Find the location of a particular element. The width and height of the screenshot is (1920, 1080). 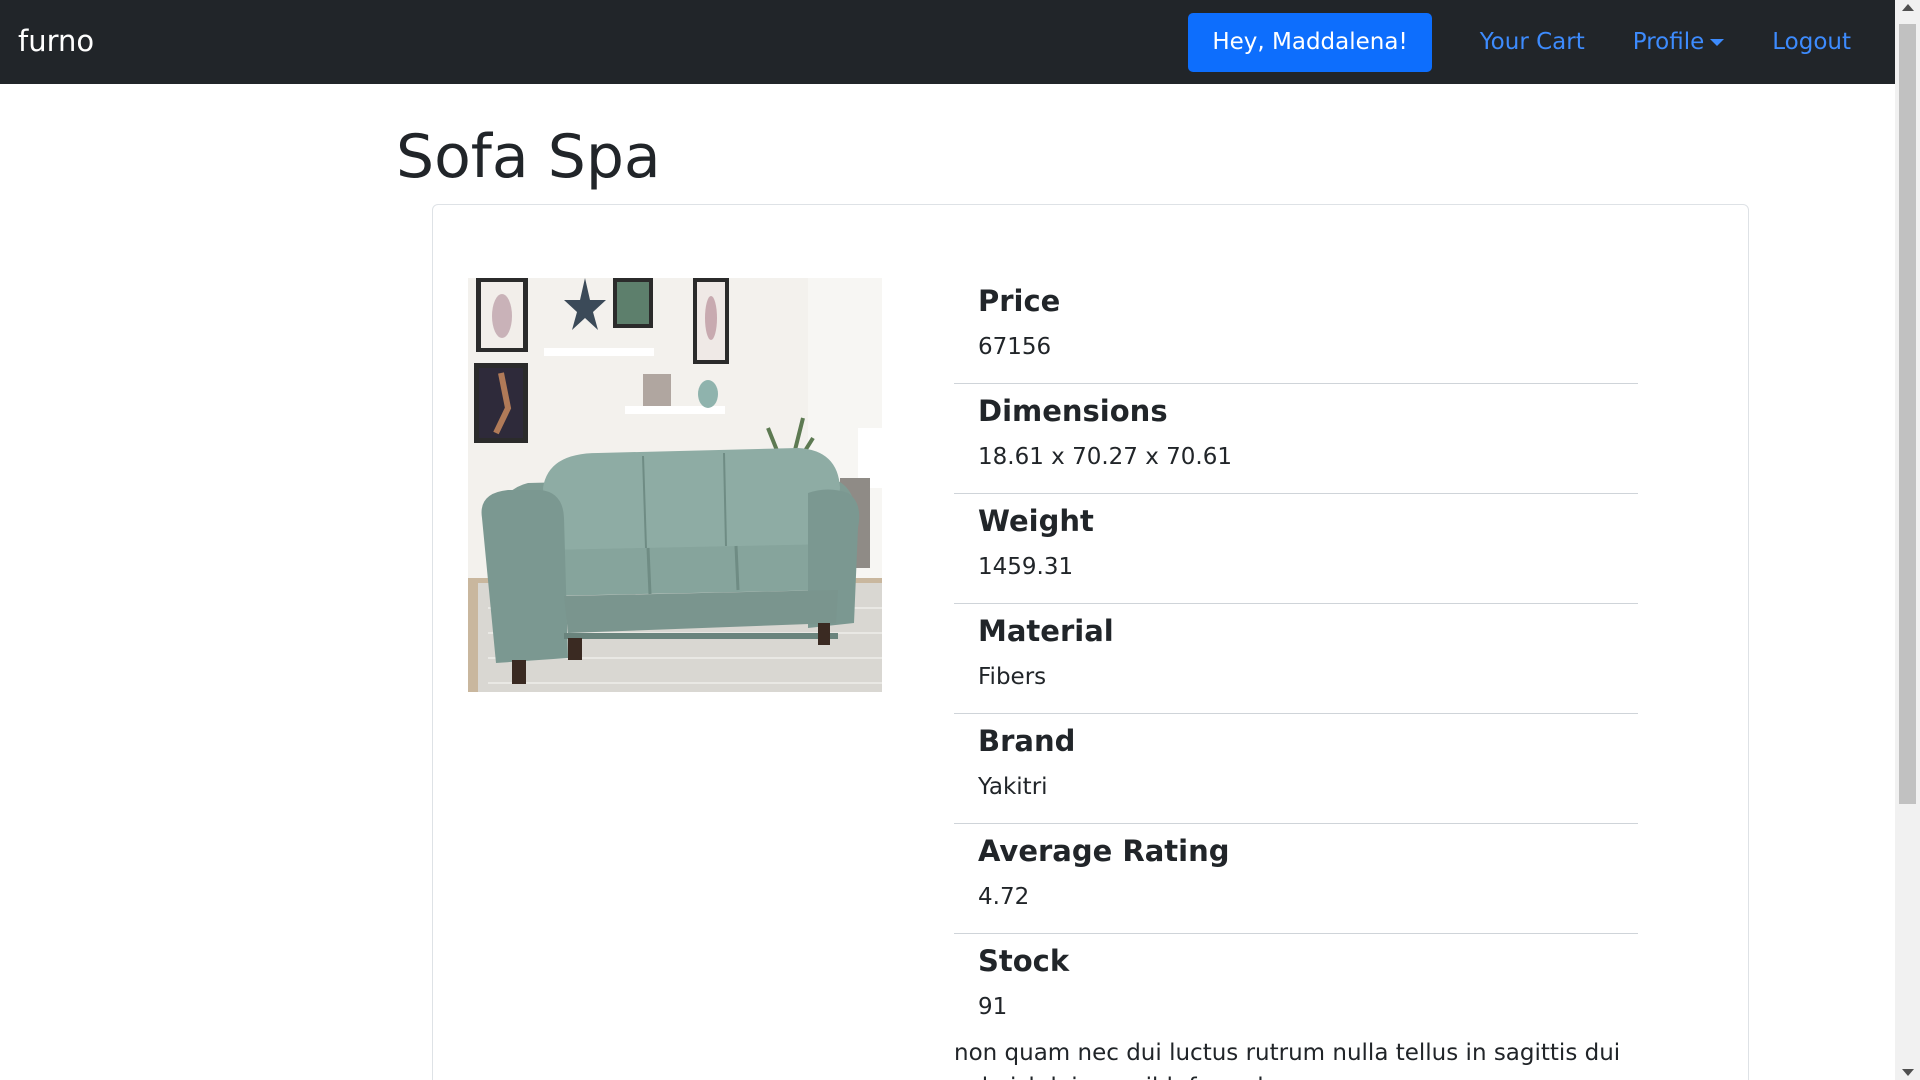

sofa-photo-icon is located at coordinates (675, 485).